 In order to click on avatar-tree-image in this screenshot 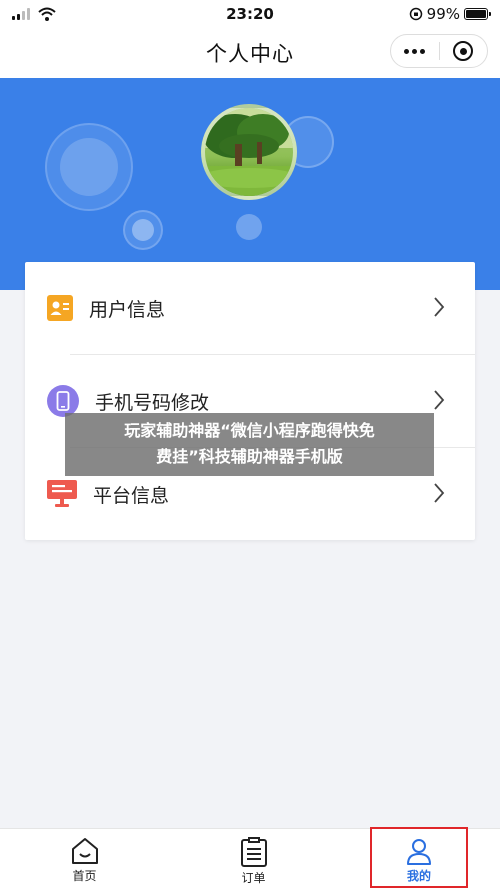, I will do `click(249, 152)`.